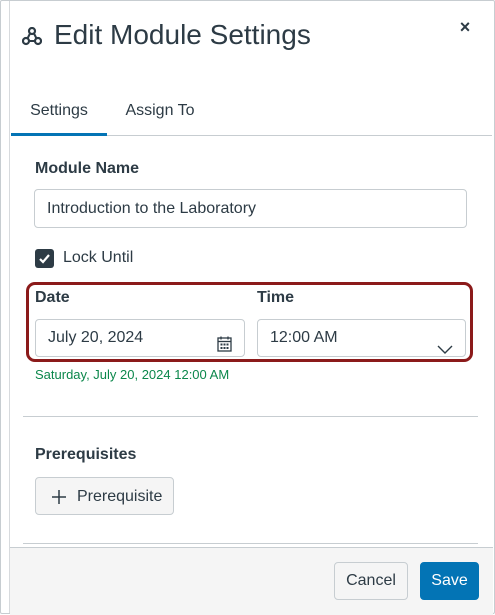 The image size is (495, 615). I want to click on tray-header: Edit Module Settings ×, so click(247, 37).